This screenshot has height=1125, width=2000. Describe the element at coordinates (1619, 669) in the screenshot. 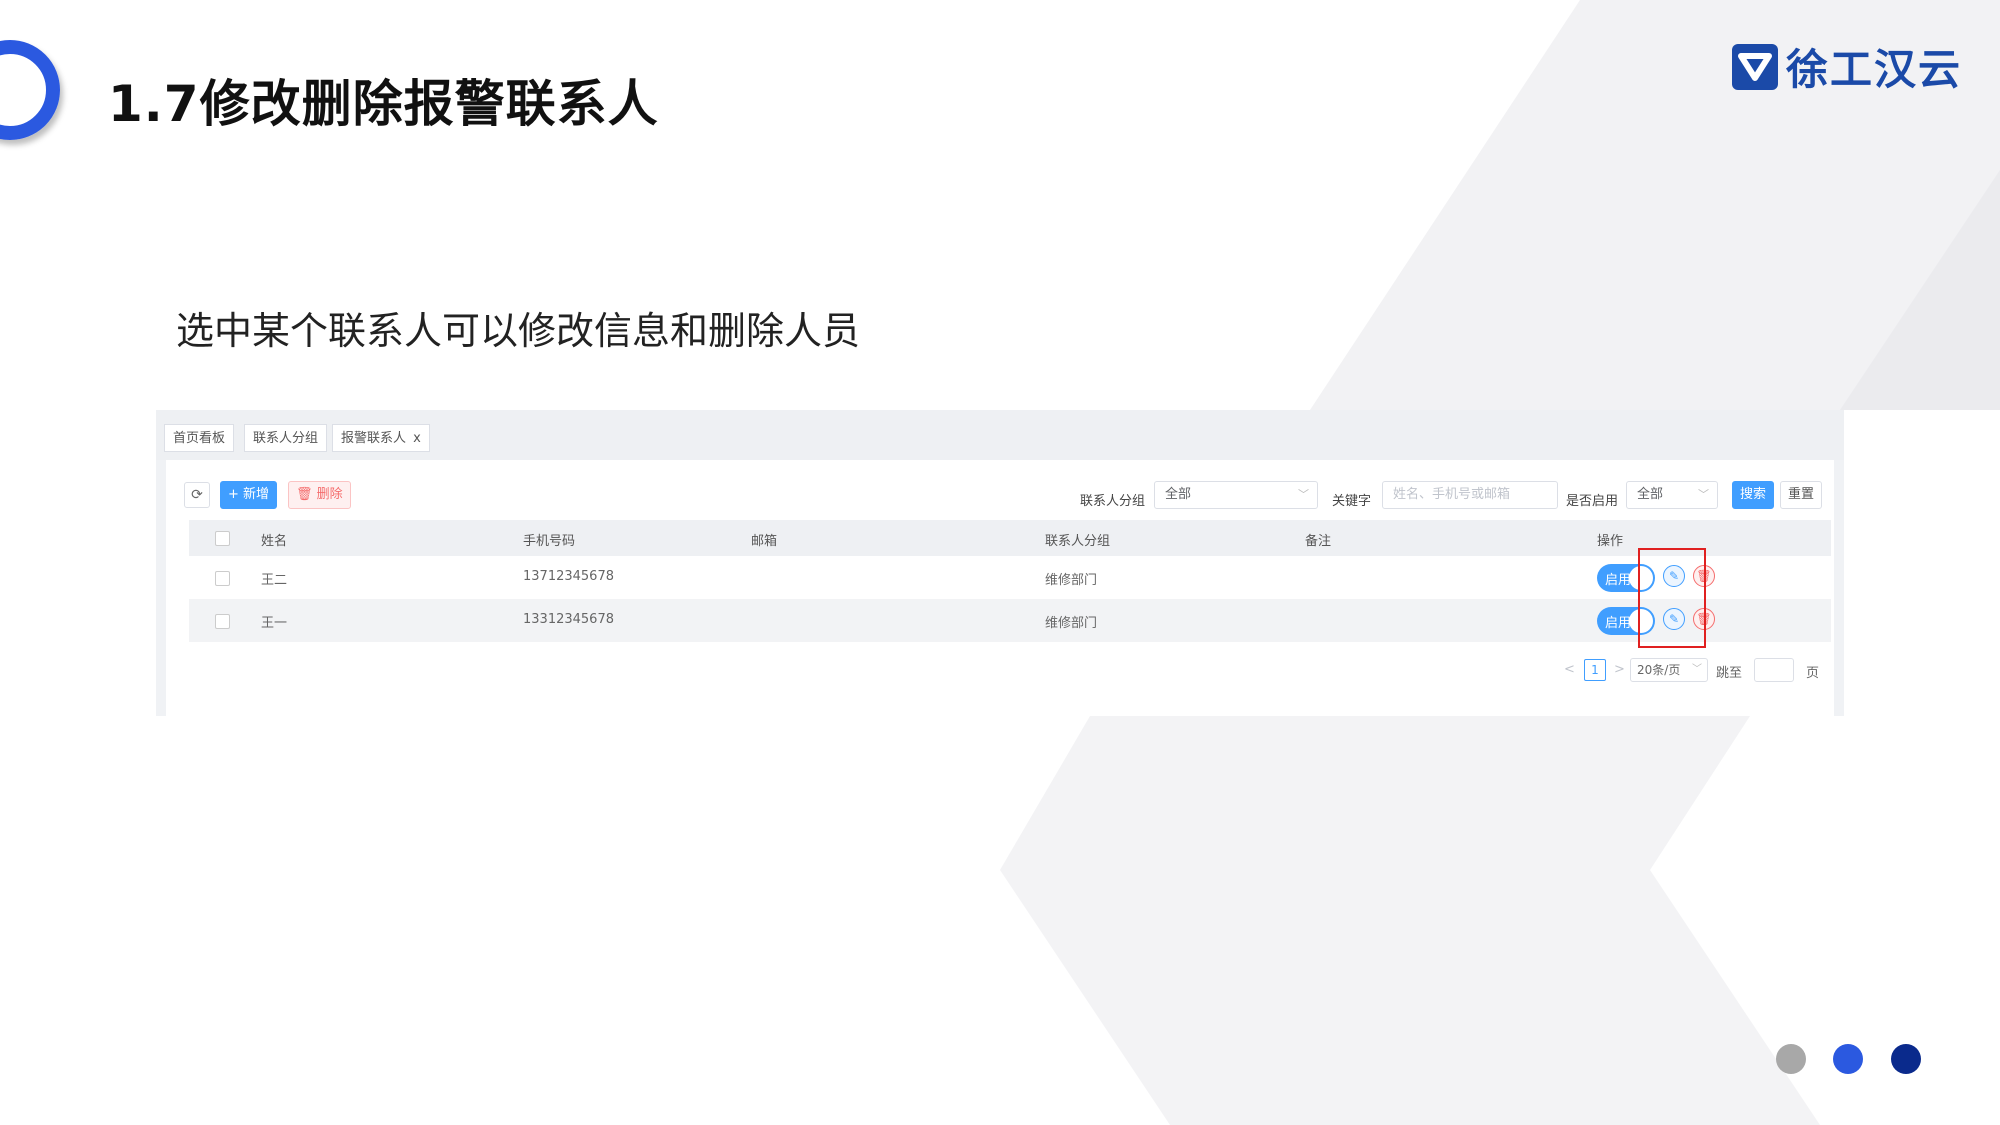

I see `next-page-button: >` at that location.